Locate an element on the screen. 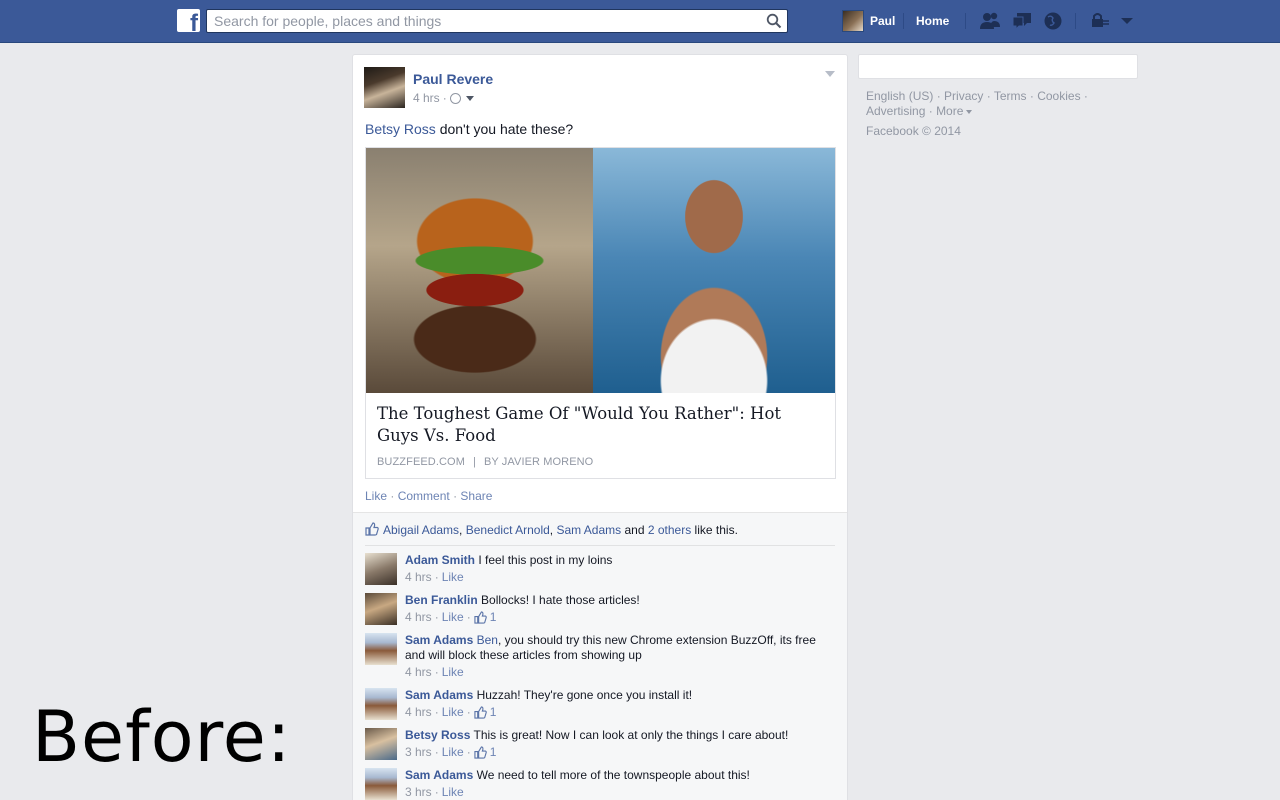 The height and width of the screenshot is (800, 1280). post-message: Betsy Ross don't you hate these? is located at coordinates (469, 129).